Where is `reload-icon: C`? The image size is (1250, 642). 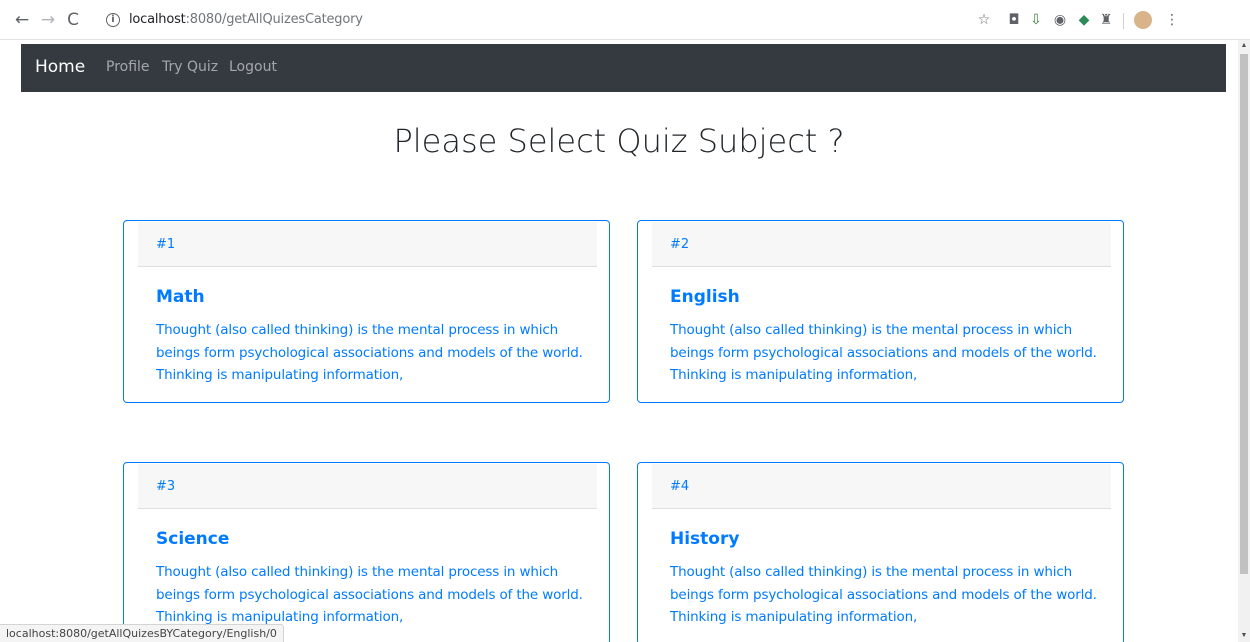
reload-icon: C is located at coordinates (73, 20).